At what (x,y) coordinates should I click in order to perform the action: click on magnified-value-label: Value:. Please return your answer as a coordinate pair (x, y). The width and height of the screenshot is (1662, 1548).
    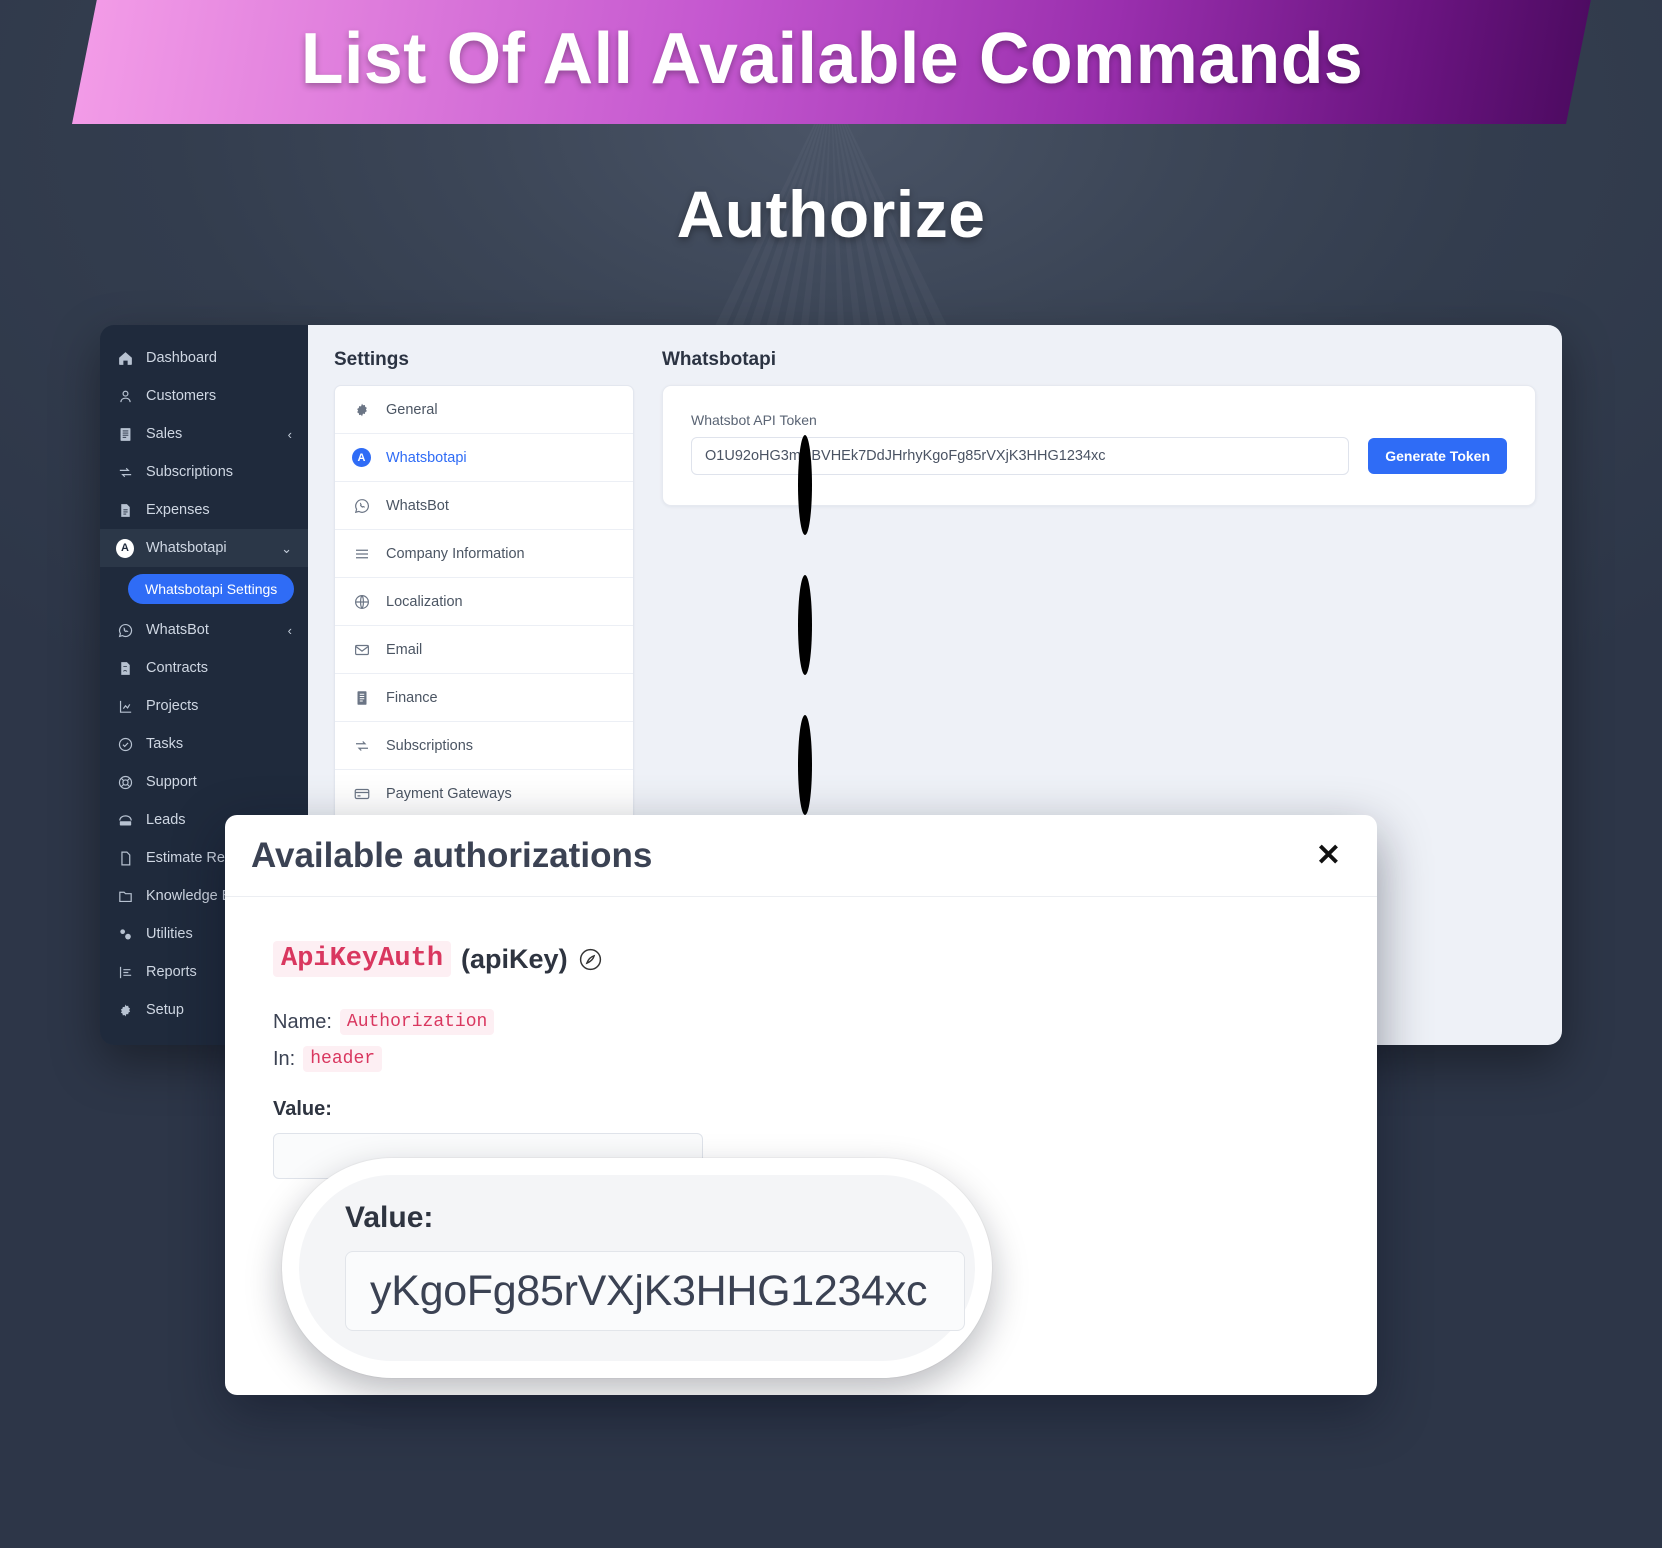
    Looking at the image, I should click on (389, 1217).